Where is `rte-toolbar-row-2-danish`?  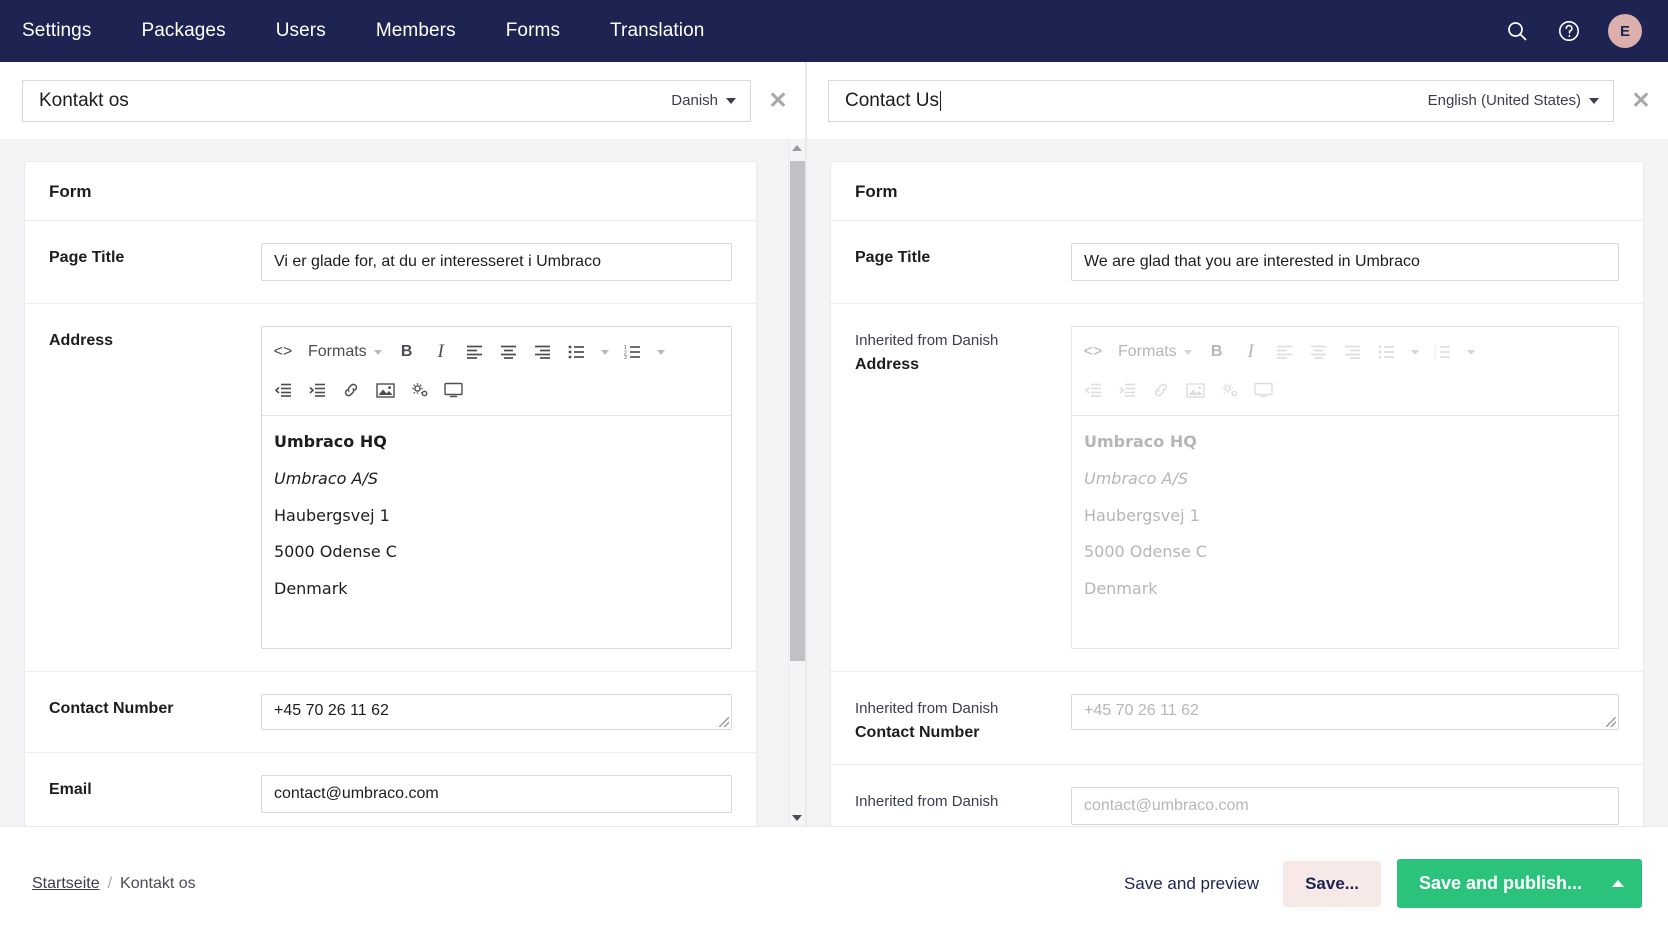
rte-toolbar-row-2-danish is located at coordinates (496, 390).